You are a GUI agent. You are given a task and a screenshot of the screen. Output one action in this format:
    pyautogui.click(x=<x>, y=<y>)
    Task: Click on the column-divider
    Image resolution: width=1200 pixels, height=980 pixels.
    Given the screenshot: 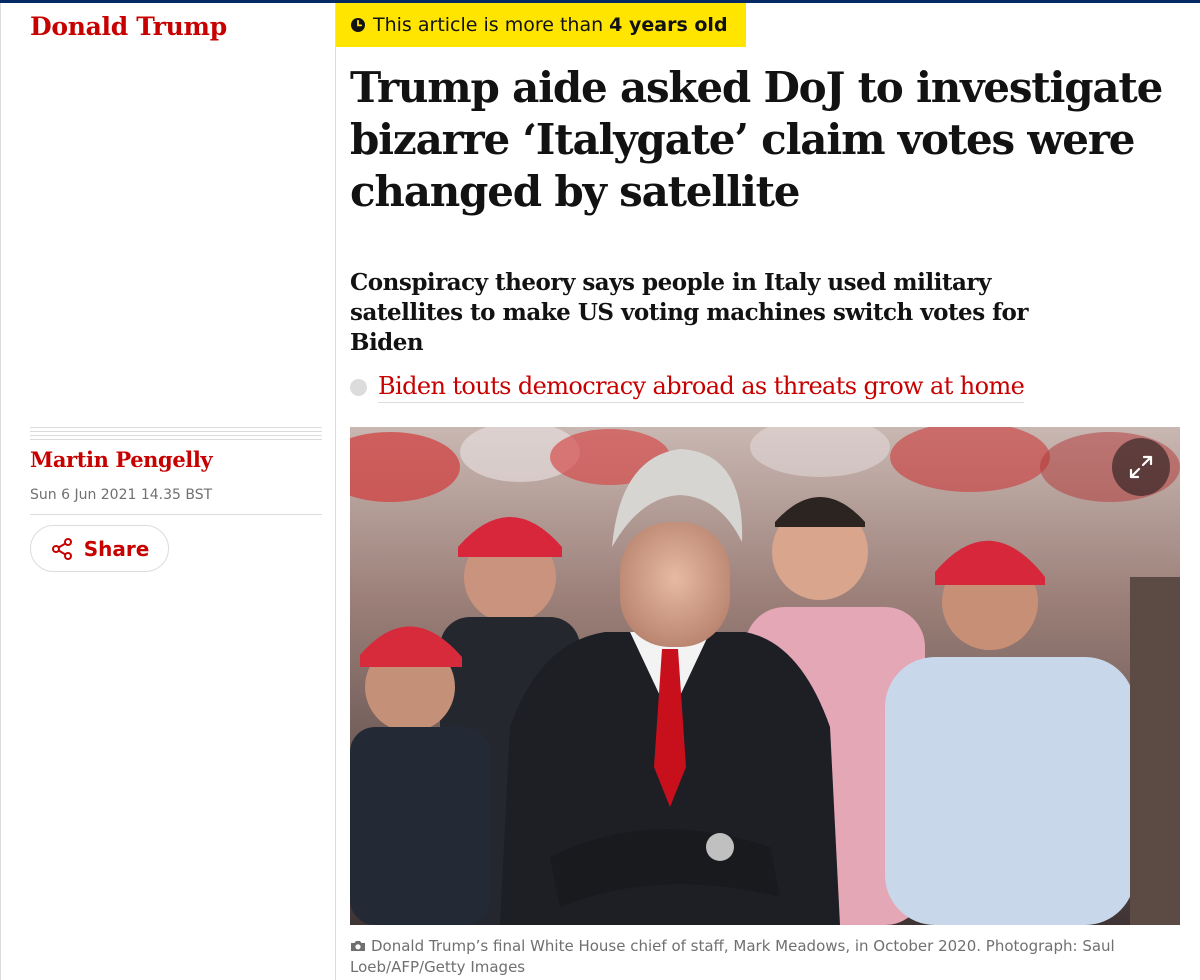 What is the action you would take?
    pyautogui.click(x=335, y=491)
    